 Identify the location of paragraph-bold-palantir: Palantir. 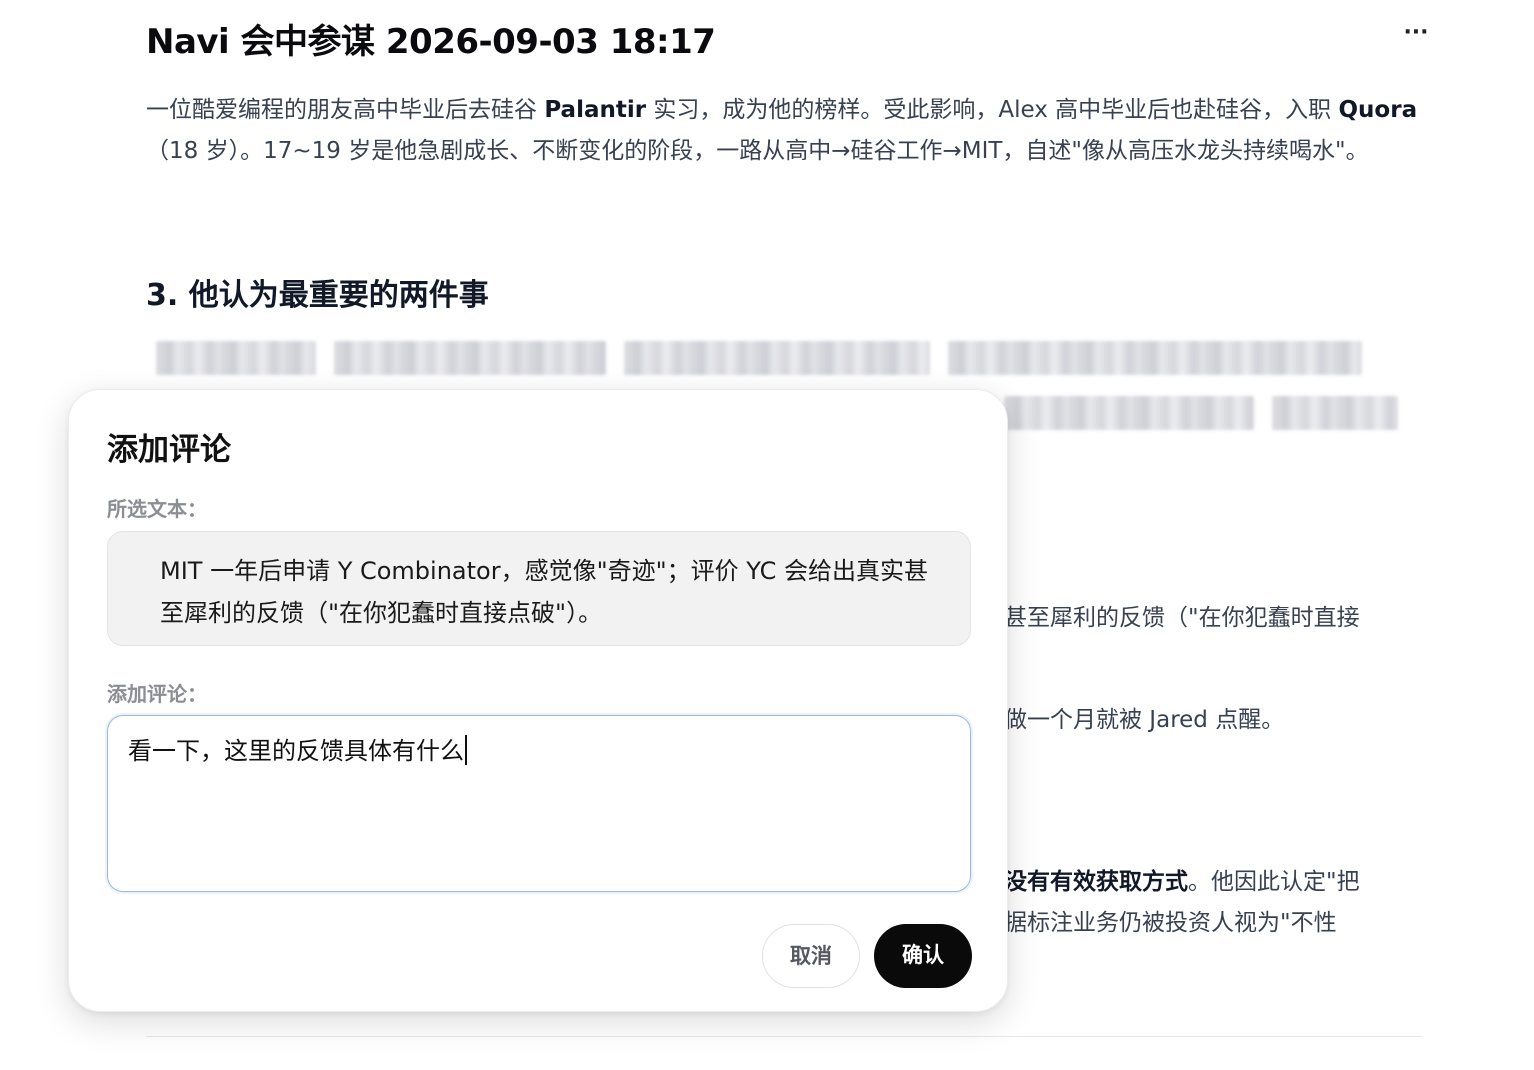
(595, 110).